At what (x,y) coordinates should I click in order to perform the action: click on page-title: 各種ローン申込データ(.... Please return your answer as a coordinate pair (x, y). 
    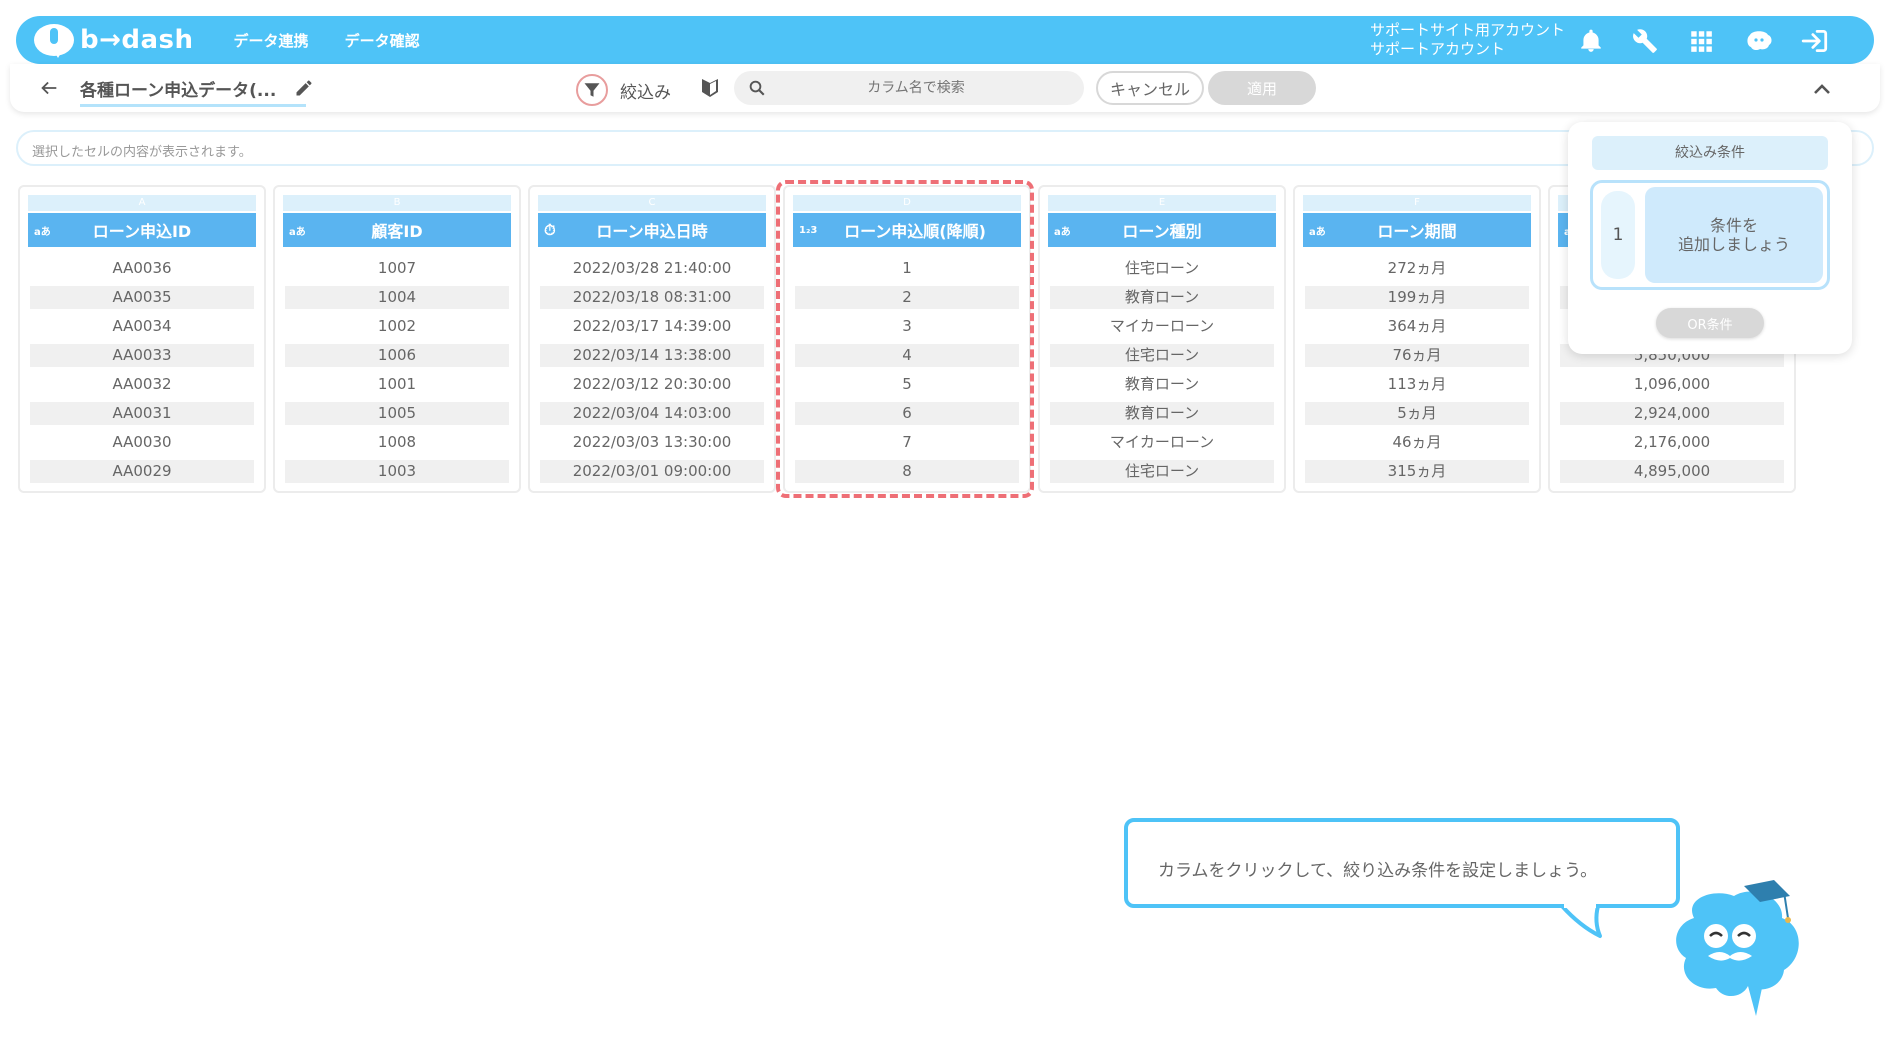
    Looking at the image, I should click on (193, 91).